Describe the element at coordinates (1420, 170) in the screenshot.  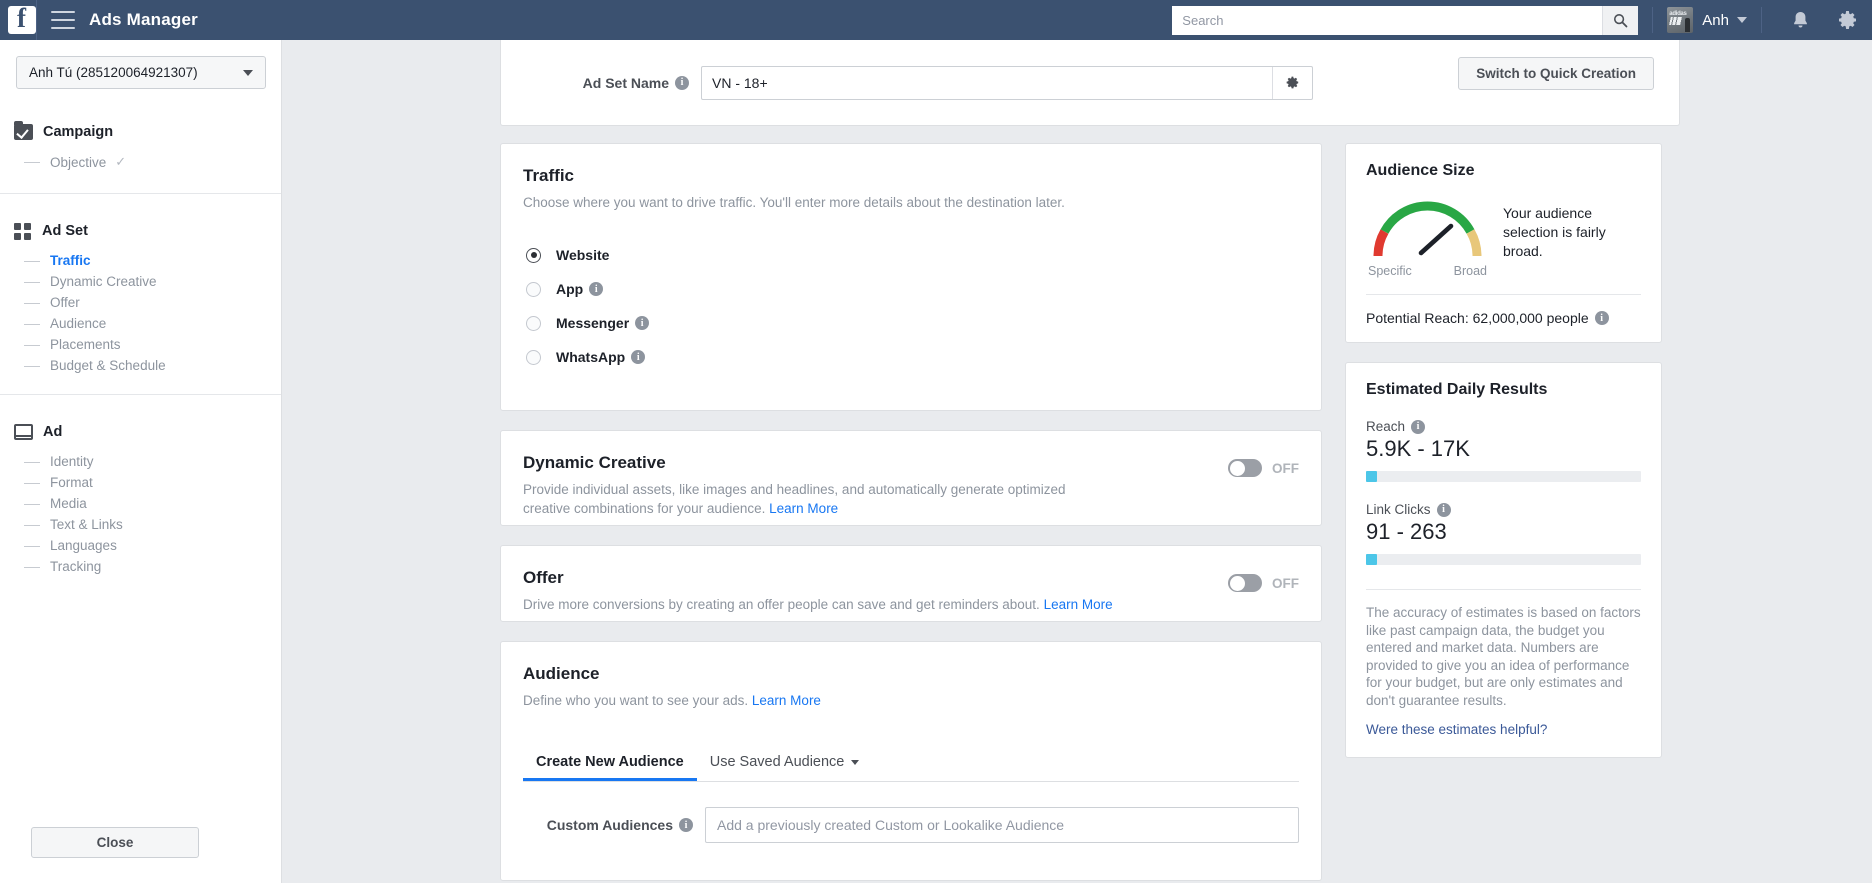
I see `audience-size-title: Audience Size` at that location.